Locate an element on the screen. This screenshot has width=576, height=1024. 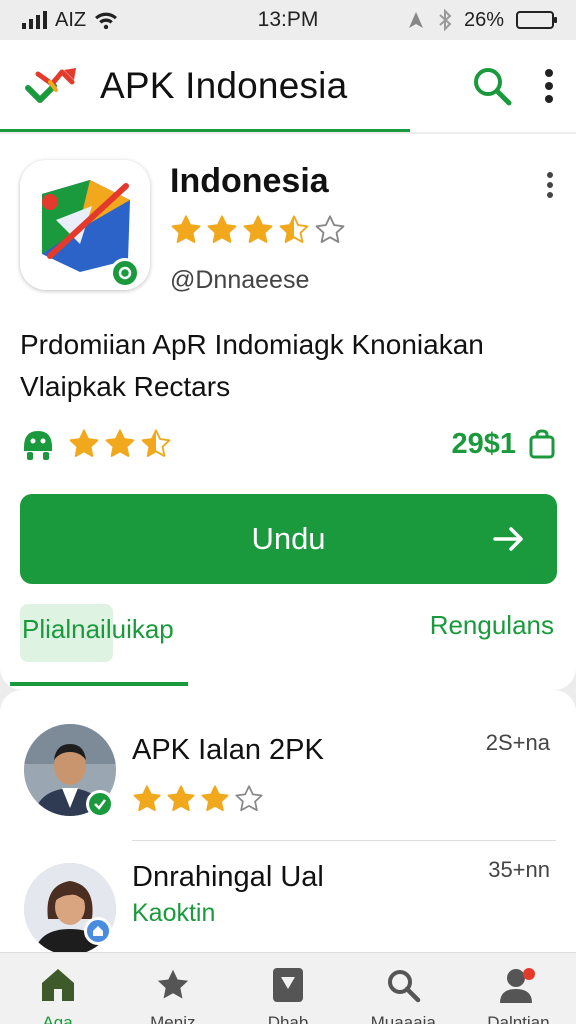
app-bar: APK Indonesia is located at coordinates (288, 86).